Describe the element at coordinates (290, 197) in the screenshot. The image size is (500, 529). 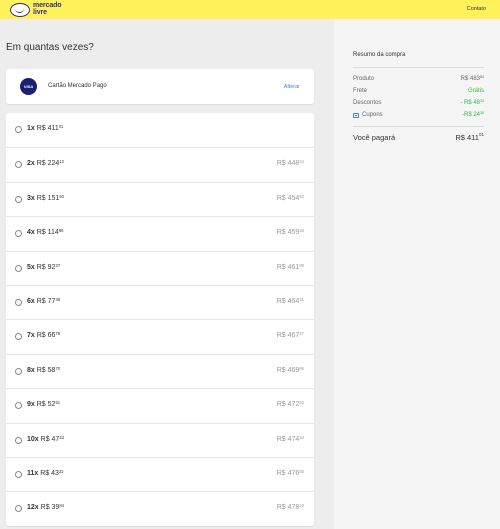
I see `installment-total: R$ 45482` at that location.